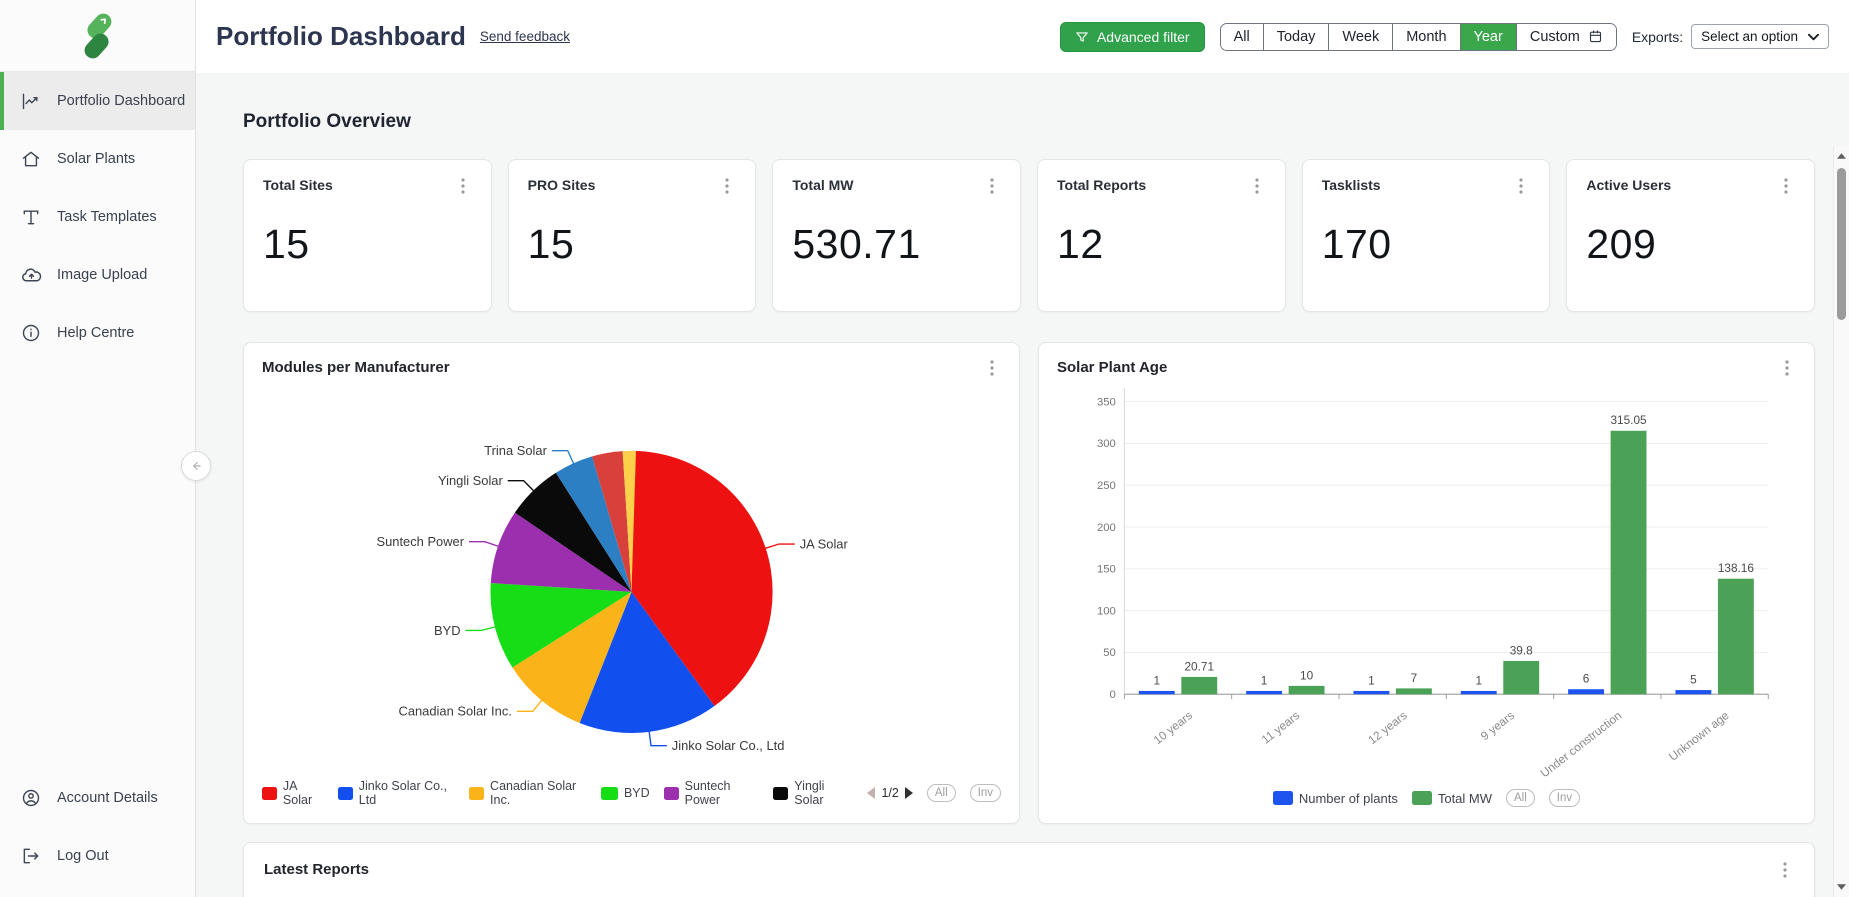  Describe the element at coordinates (31, 333) in the screenshot. I see `info-icon` at that location.